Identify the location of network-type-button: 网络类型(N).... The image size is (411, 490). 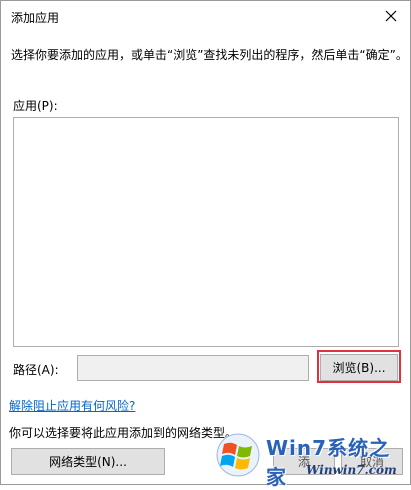
(88, 461).